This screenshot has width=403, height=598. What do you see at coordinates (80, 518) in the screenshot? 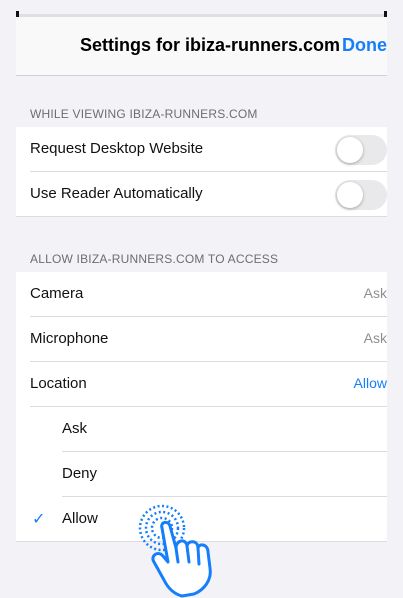
I see `option-label: Allow` at bounding box center [80, 518].